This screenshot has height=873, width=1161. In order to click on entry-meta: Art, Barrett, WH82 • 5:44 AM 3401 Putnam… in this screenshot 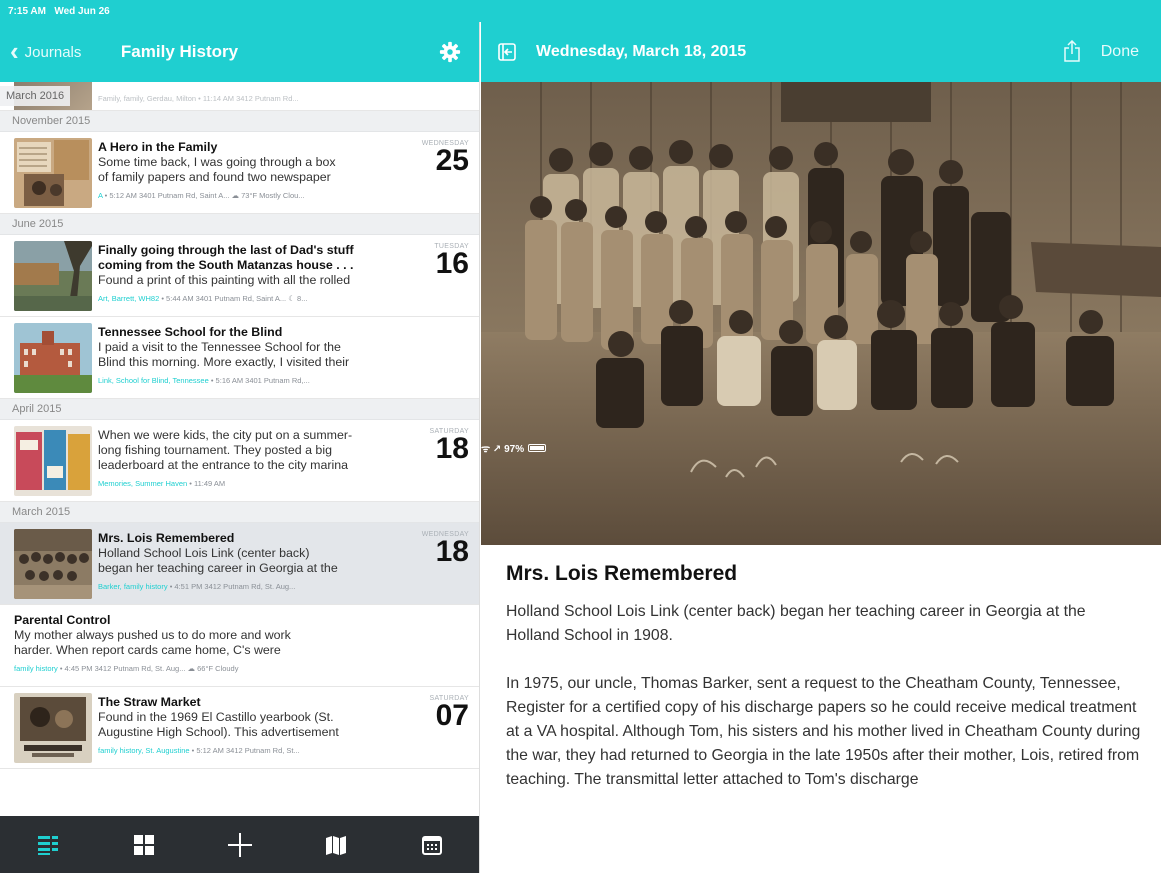, I will do `click(203, 298)`.